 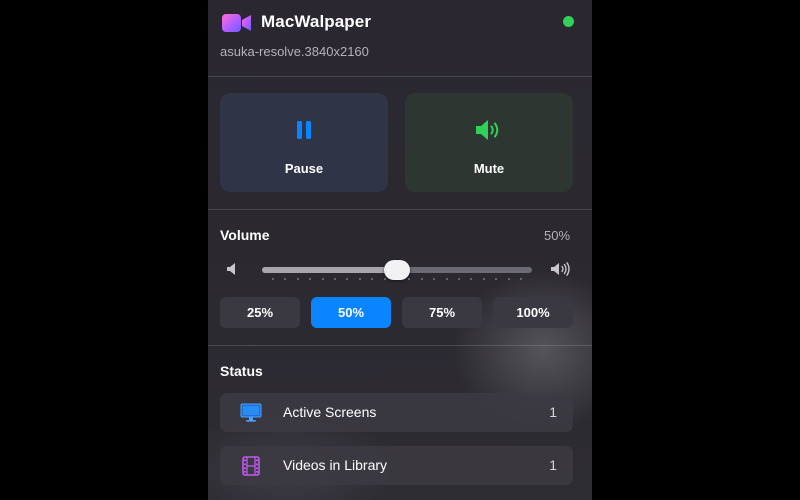 What do you see at coordinates (557, 235) in the screenshot?
I see `volume-value: 50%` at bounding box center [557, 235].